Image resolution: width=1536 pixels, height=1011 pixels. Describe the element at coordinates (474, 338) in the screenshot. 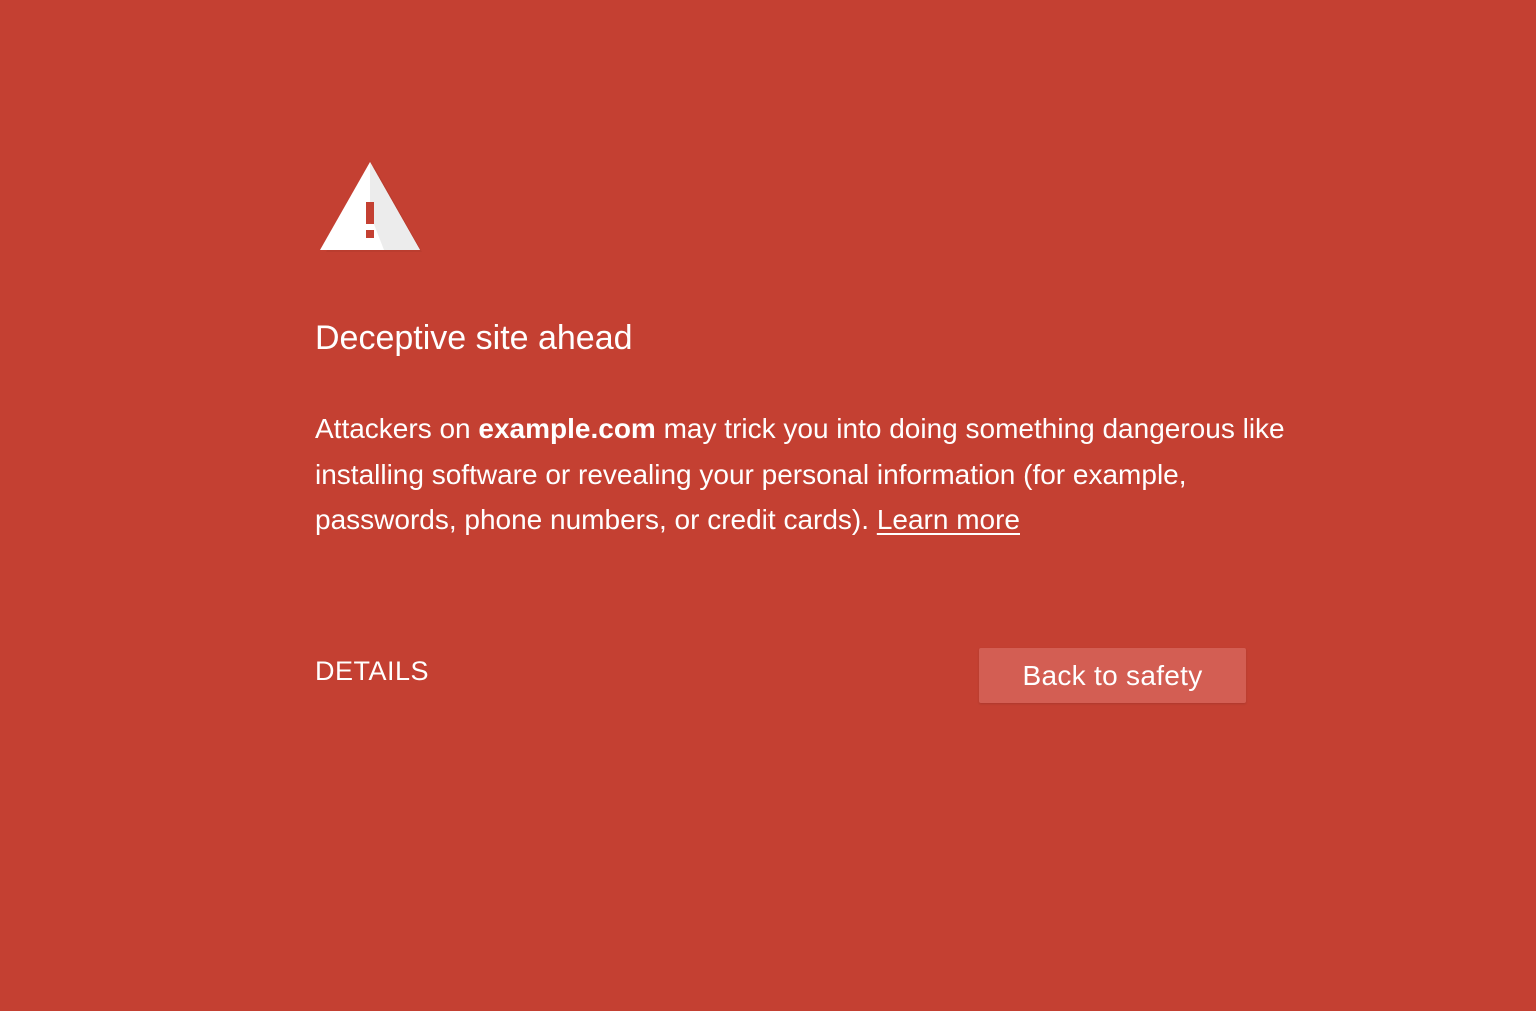

I see `page-title: Deceptive site ahead` at that location.